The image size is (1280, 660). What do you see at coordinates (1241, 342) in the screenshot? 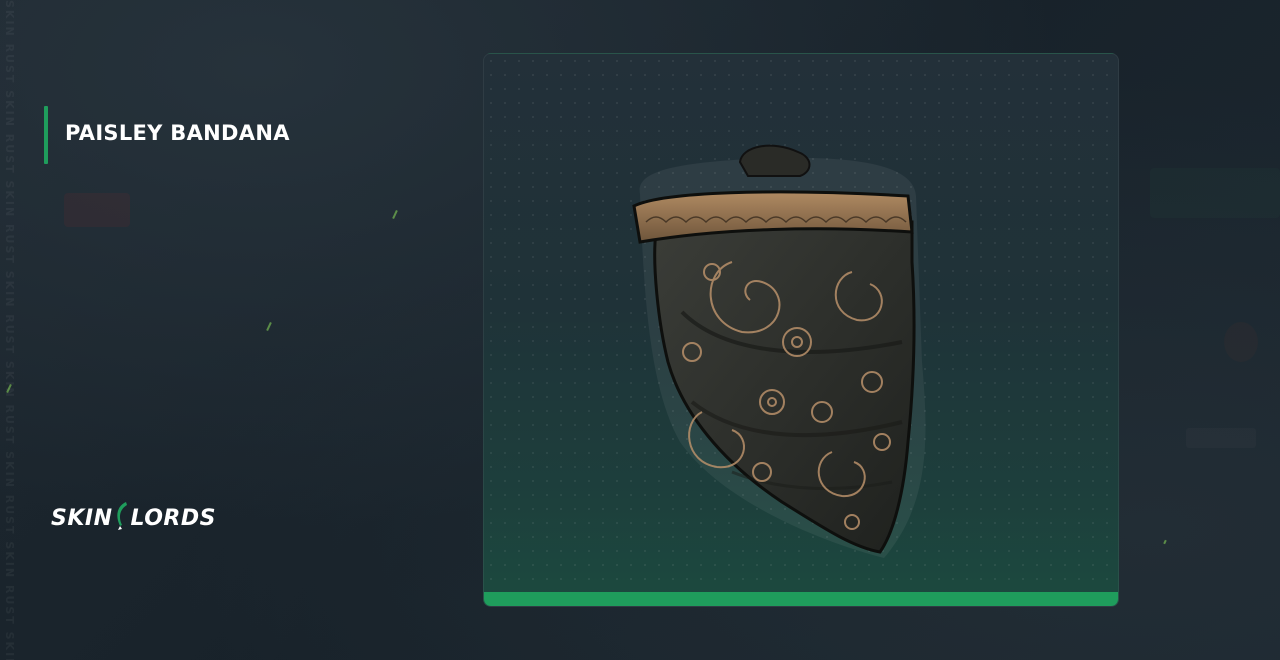
I see `faded-icon` at bounding box center [1241, 342].